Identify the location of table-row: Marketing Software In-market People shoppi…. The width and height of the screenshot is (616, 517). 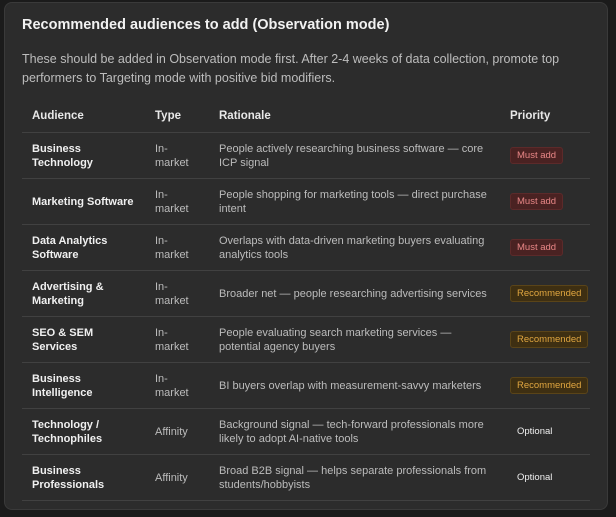
(306, 201).